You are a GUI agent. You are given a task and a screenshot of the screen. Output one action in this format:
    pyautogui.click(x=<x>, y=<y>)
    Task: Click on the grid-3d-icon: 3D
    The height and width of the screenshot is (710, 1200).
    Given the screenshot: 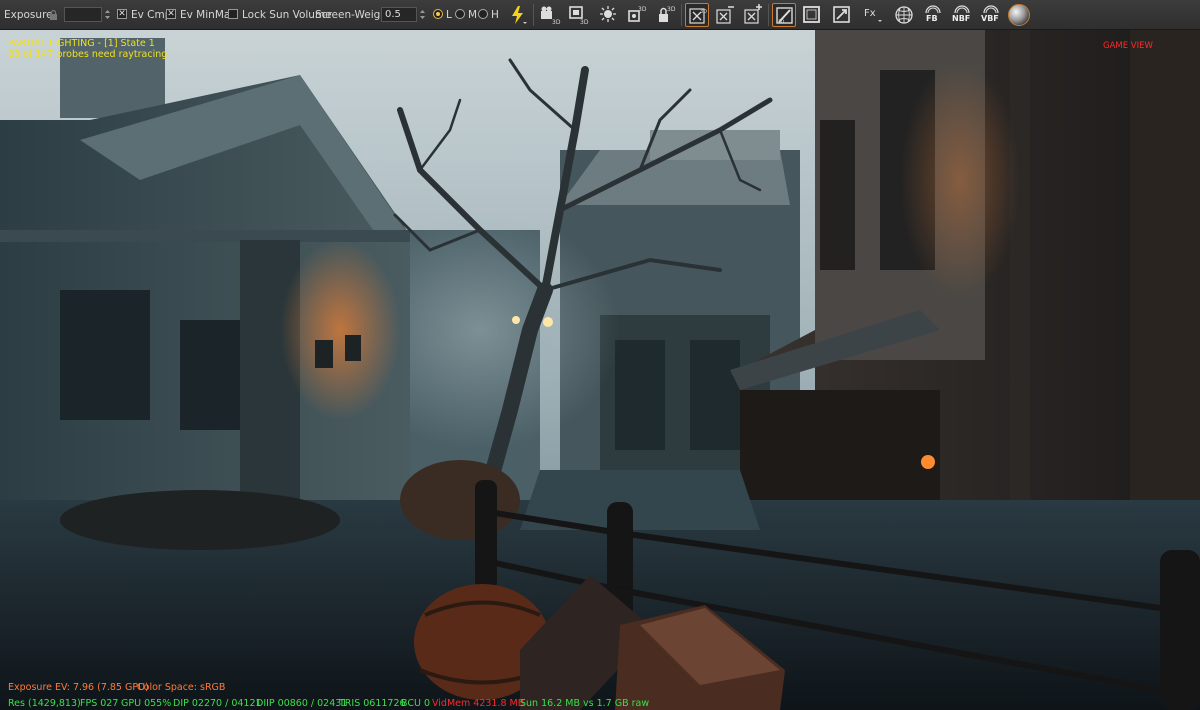 What is the action you would take?
    pyautogui.click(x=697, y=15)
    